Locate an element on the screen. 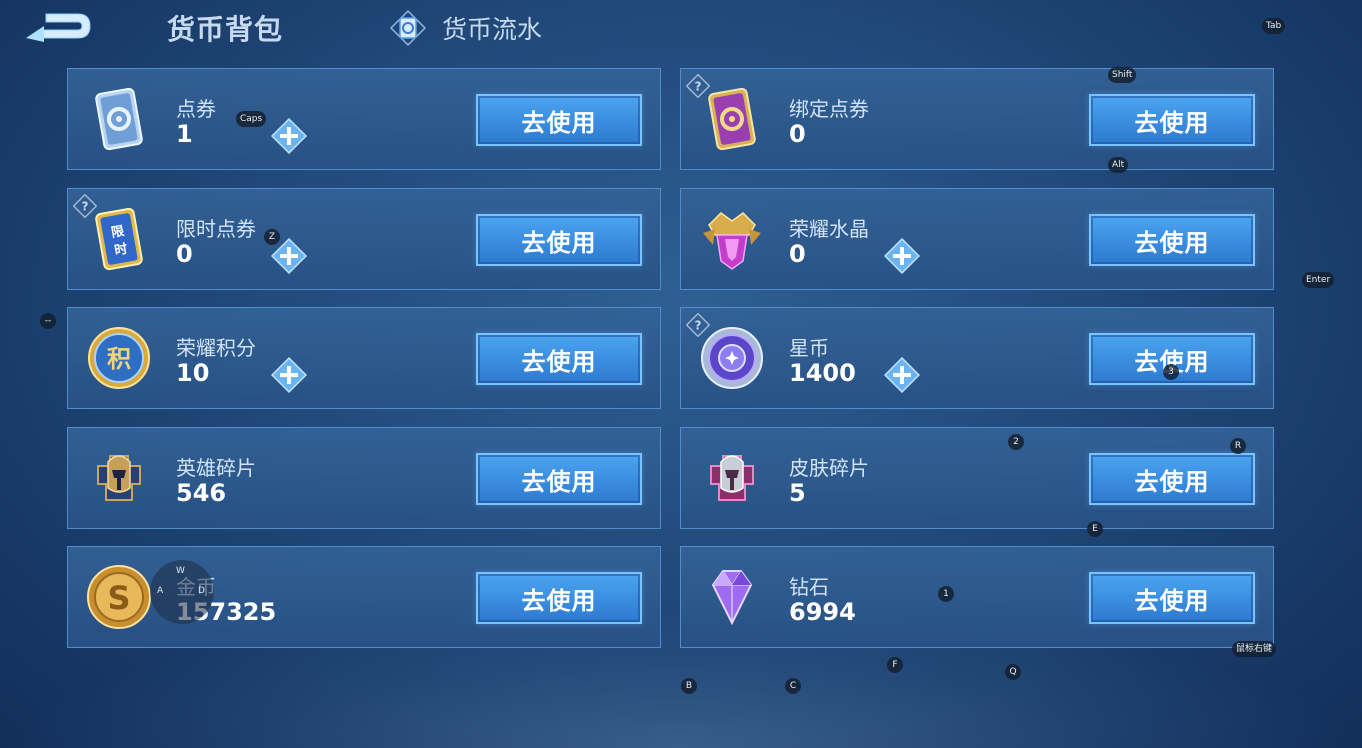 Image resolution: width=1362 pixels, height=748 pixels. currency-card: 皮肤碎片 5 去使用 is located at coordinates (977, 478).